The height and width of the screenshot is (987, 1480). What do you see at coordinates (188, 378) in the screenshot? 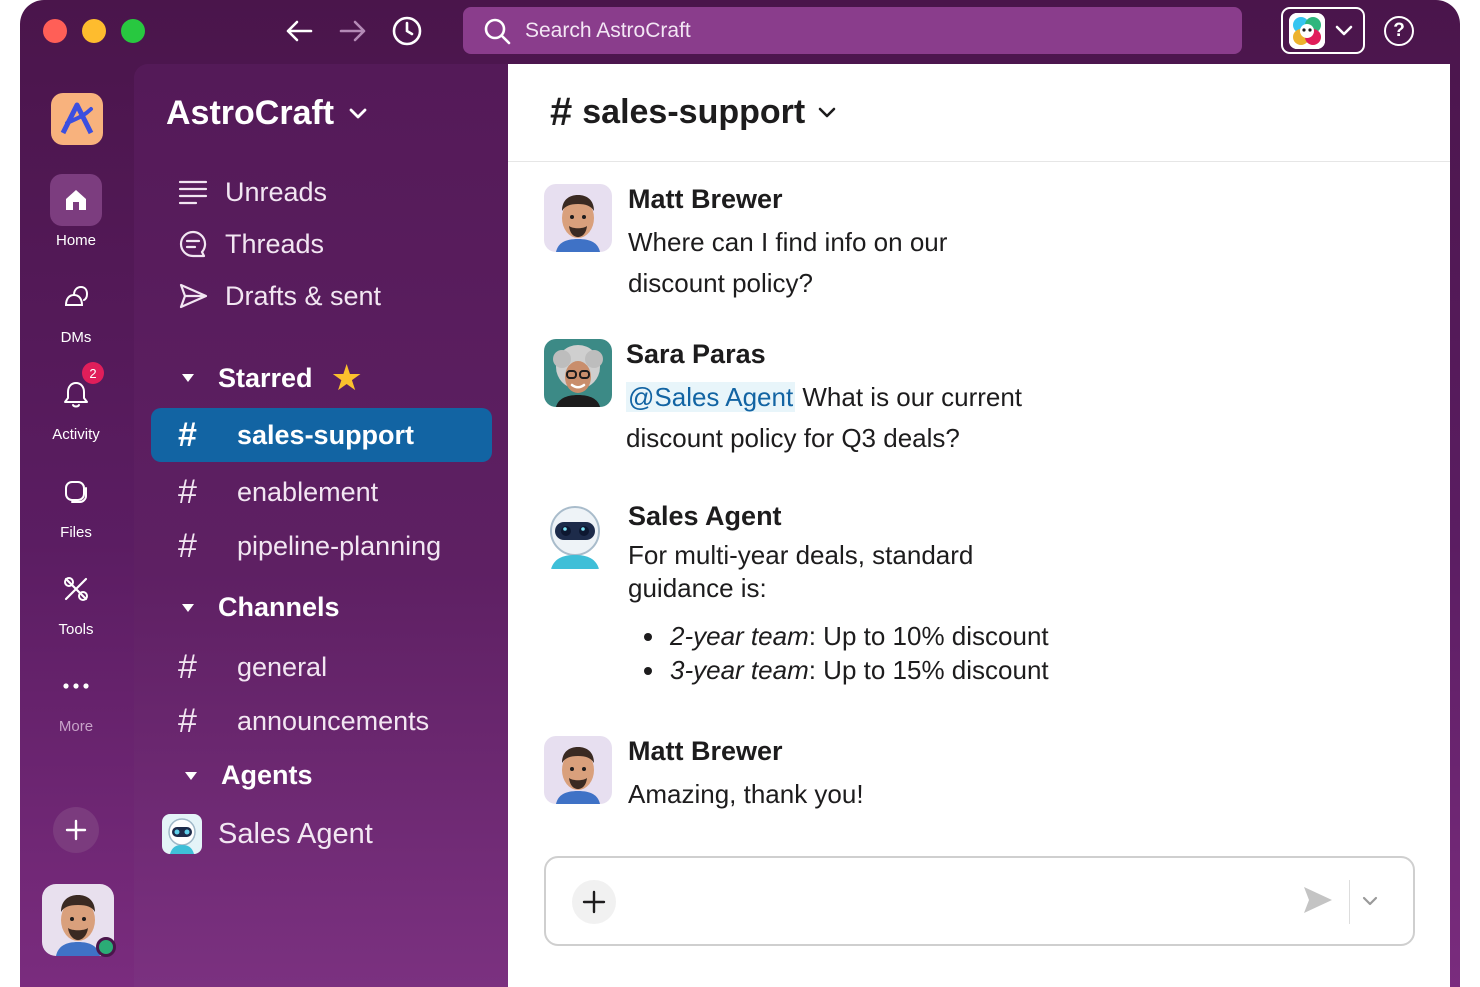
I see `caret-down-icon` at bounding box center [188, 378].